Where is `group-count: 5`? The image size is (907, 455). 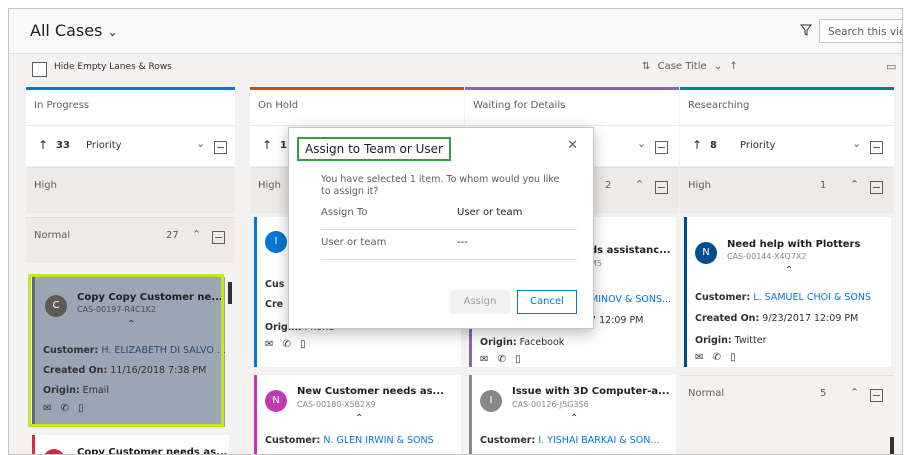
group-count: 5 is located at coordinates (823, 393).